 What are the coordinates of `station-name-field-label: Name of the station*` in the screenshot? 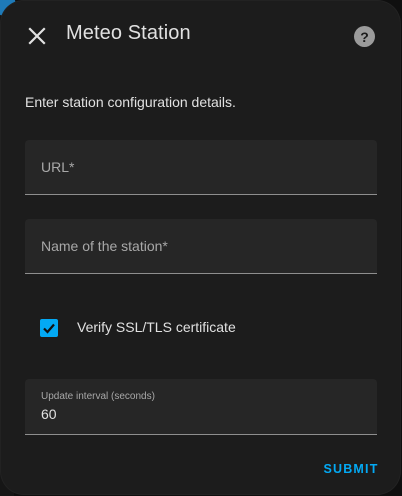 It's located at (104, 246).